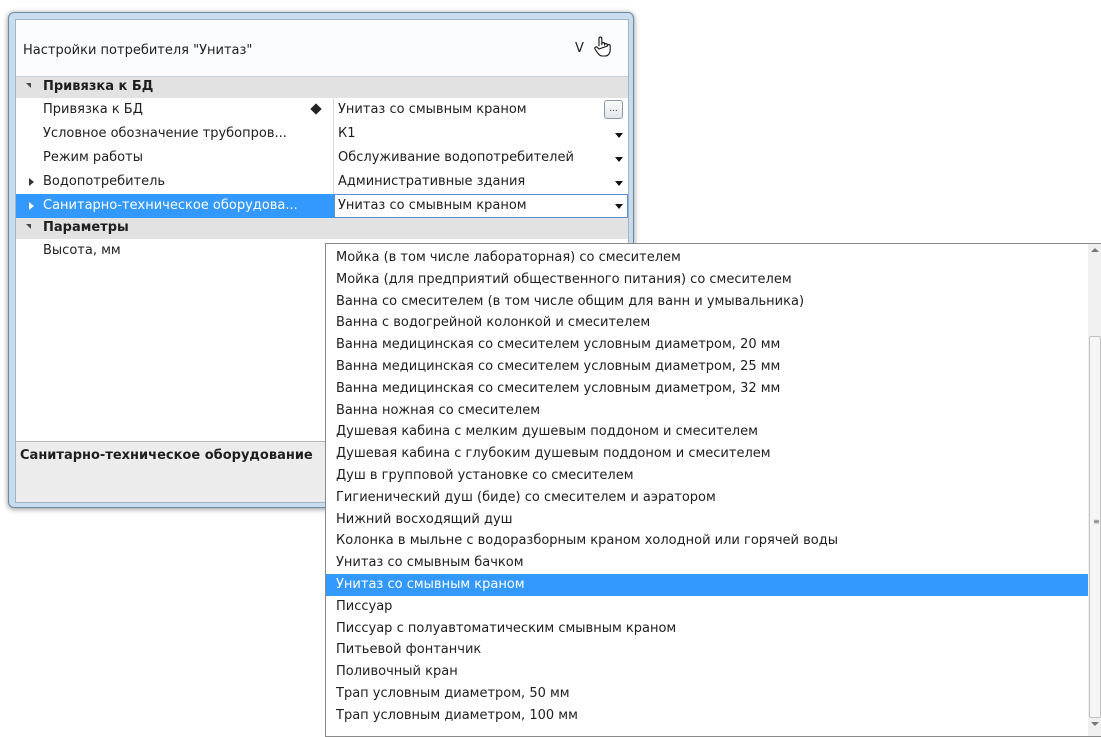 Image resolution: width=1101 pixels, height=737 pixels. What do you see at coordinates (1095, 724) in the screenshot?
I see `scroll-down-arrow-icon` at bounding box center [1095, 724].